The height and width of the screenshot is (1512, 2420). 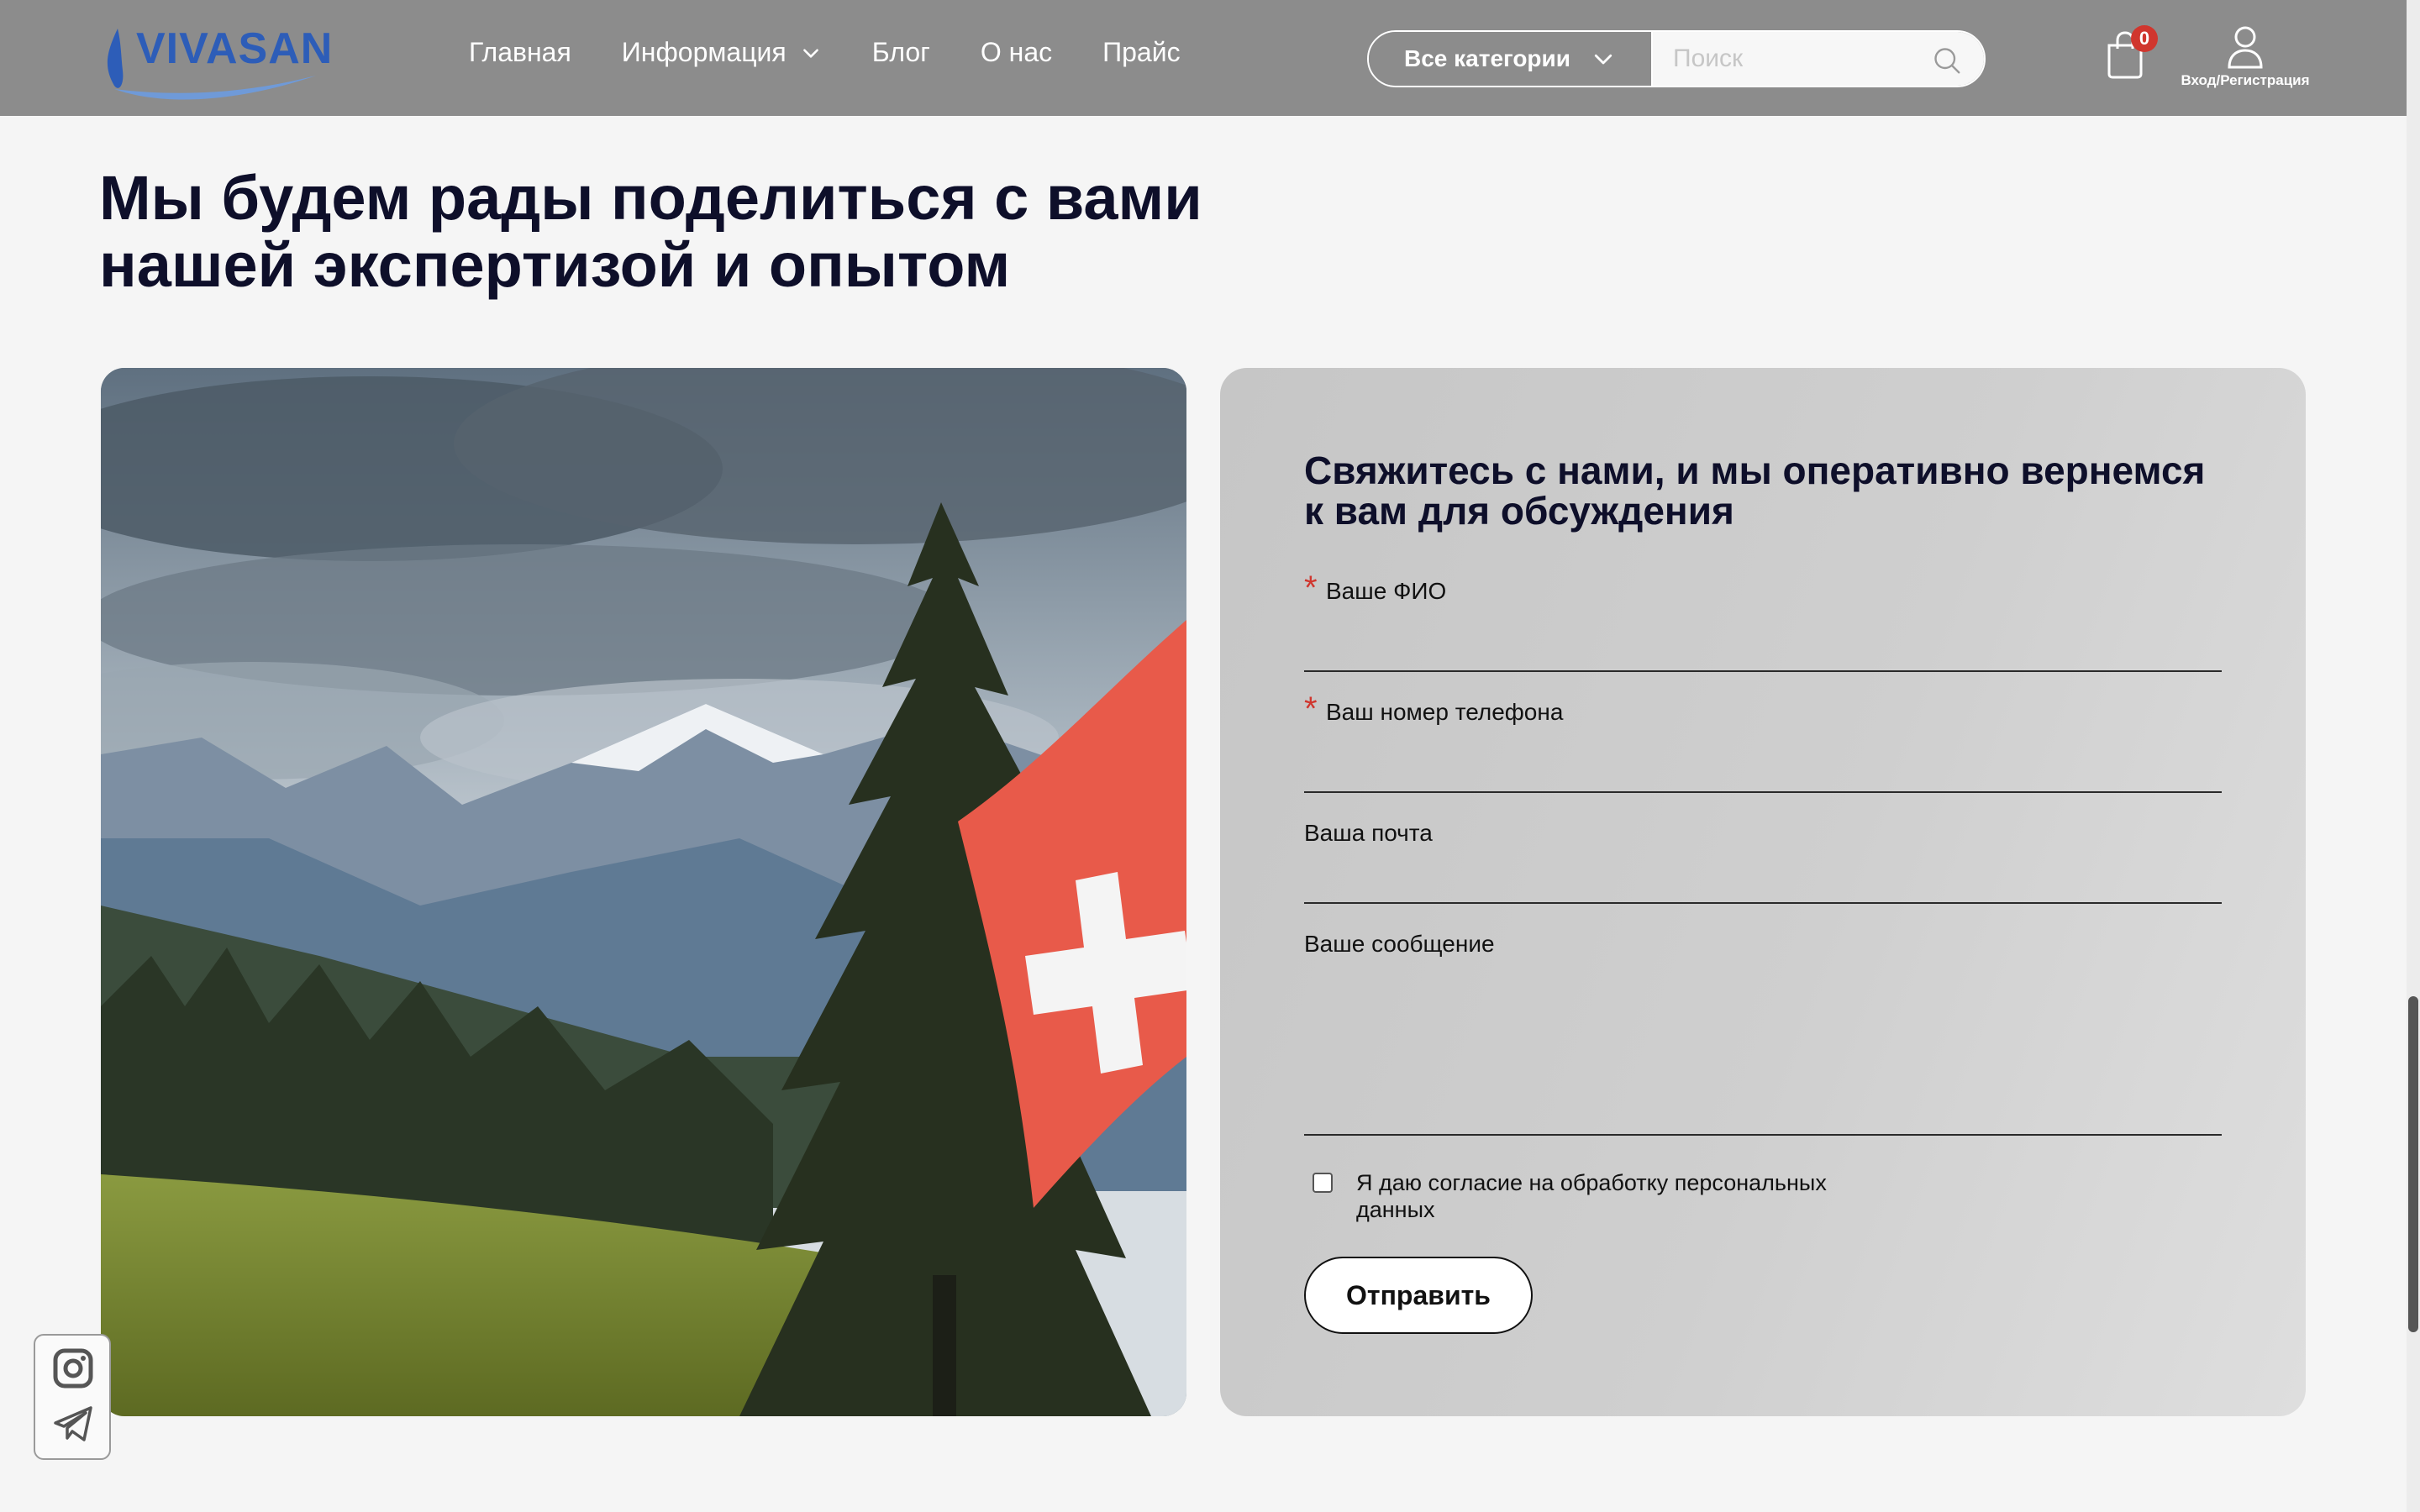 What do you see at coordinates (1395, 1209) in the screenshot?
I see `consent-line2: данных` at bounding box center [1395, 1209].